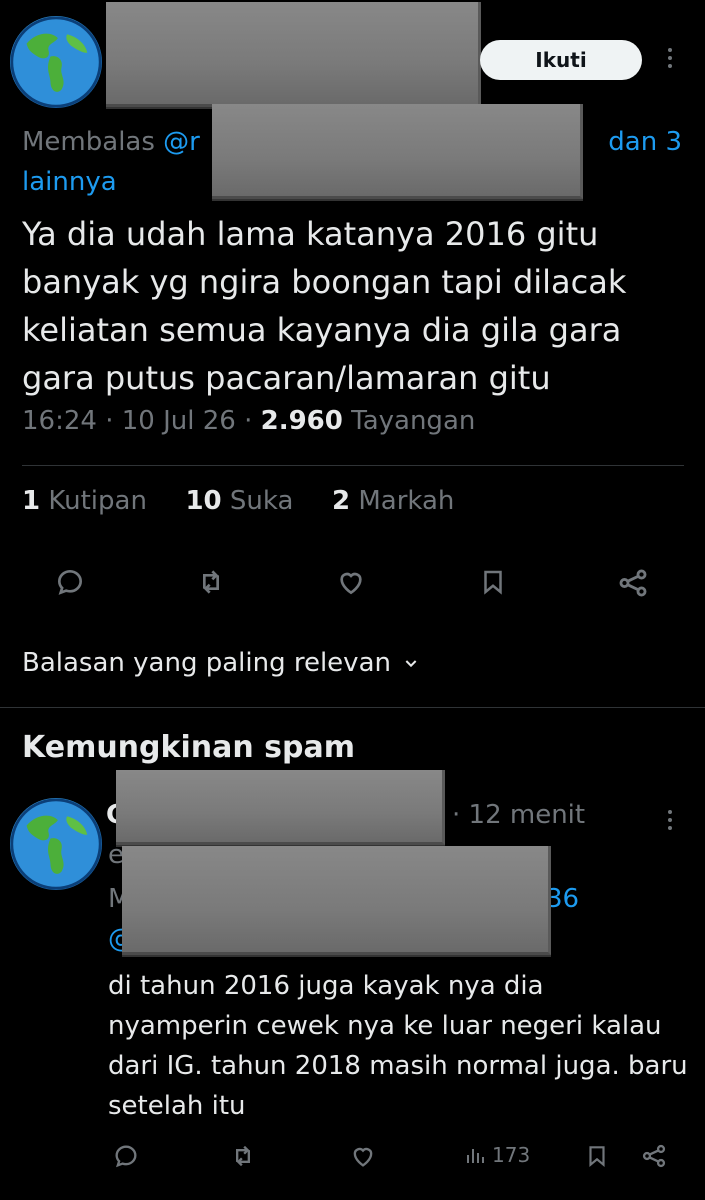 This screenshot has height=1200, width=705. Describe the element at coordinates (59, 421) in the screenshot. I see `tweet-time: 16:24` at that location.